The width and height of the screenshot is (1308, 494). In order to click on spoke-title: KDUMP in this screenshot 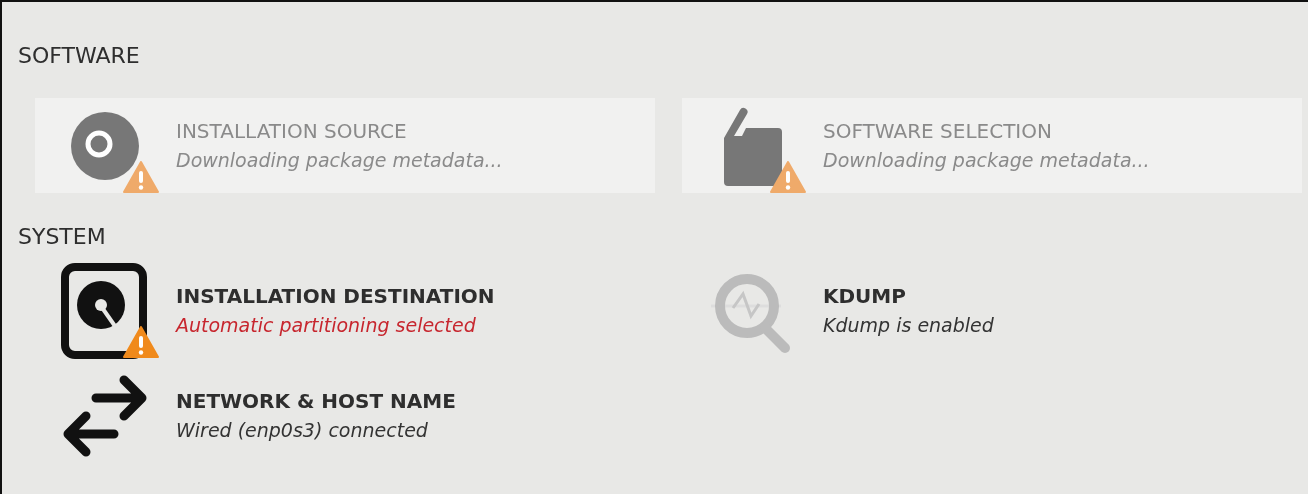, I will do `click(865, 296)`.